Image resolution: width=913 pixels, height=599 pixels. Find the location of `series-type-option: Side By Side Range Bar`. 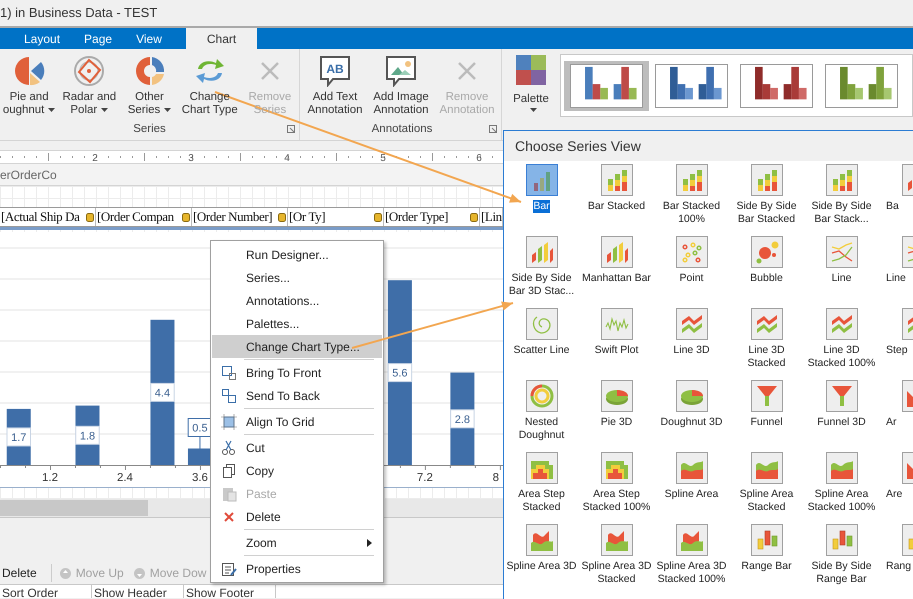

series-type-option: Side By Side Range Bar is located at coordinates (841, 559).